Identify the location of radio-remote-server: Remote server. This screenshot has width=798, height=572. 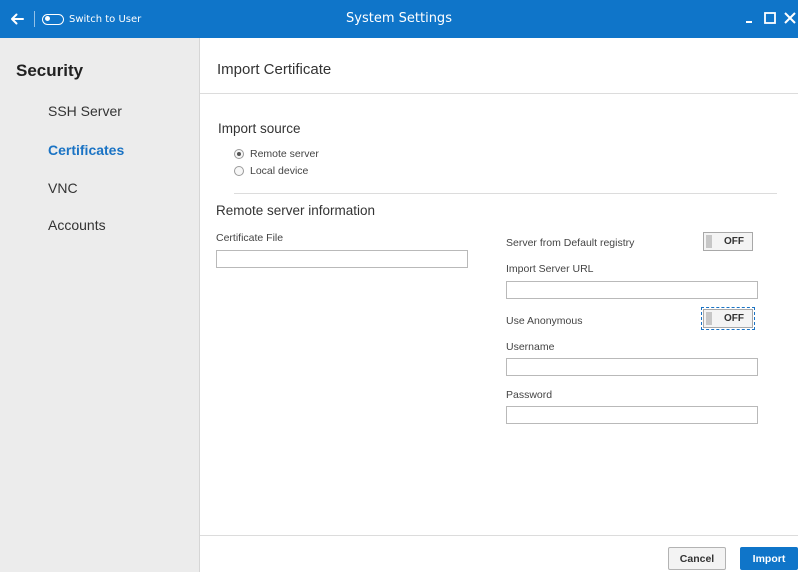
(276, 154).